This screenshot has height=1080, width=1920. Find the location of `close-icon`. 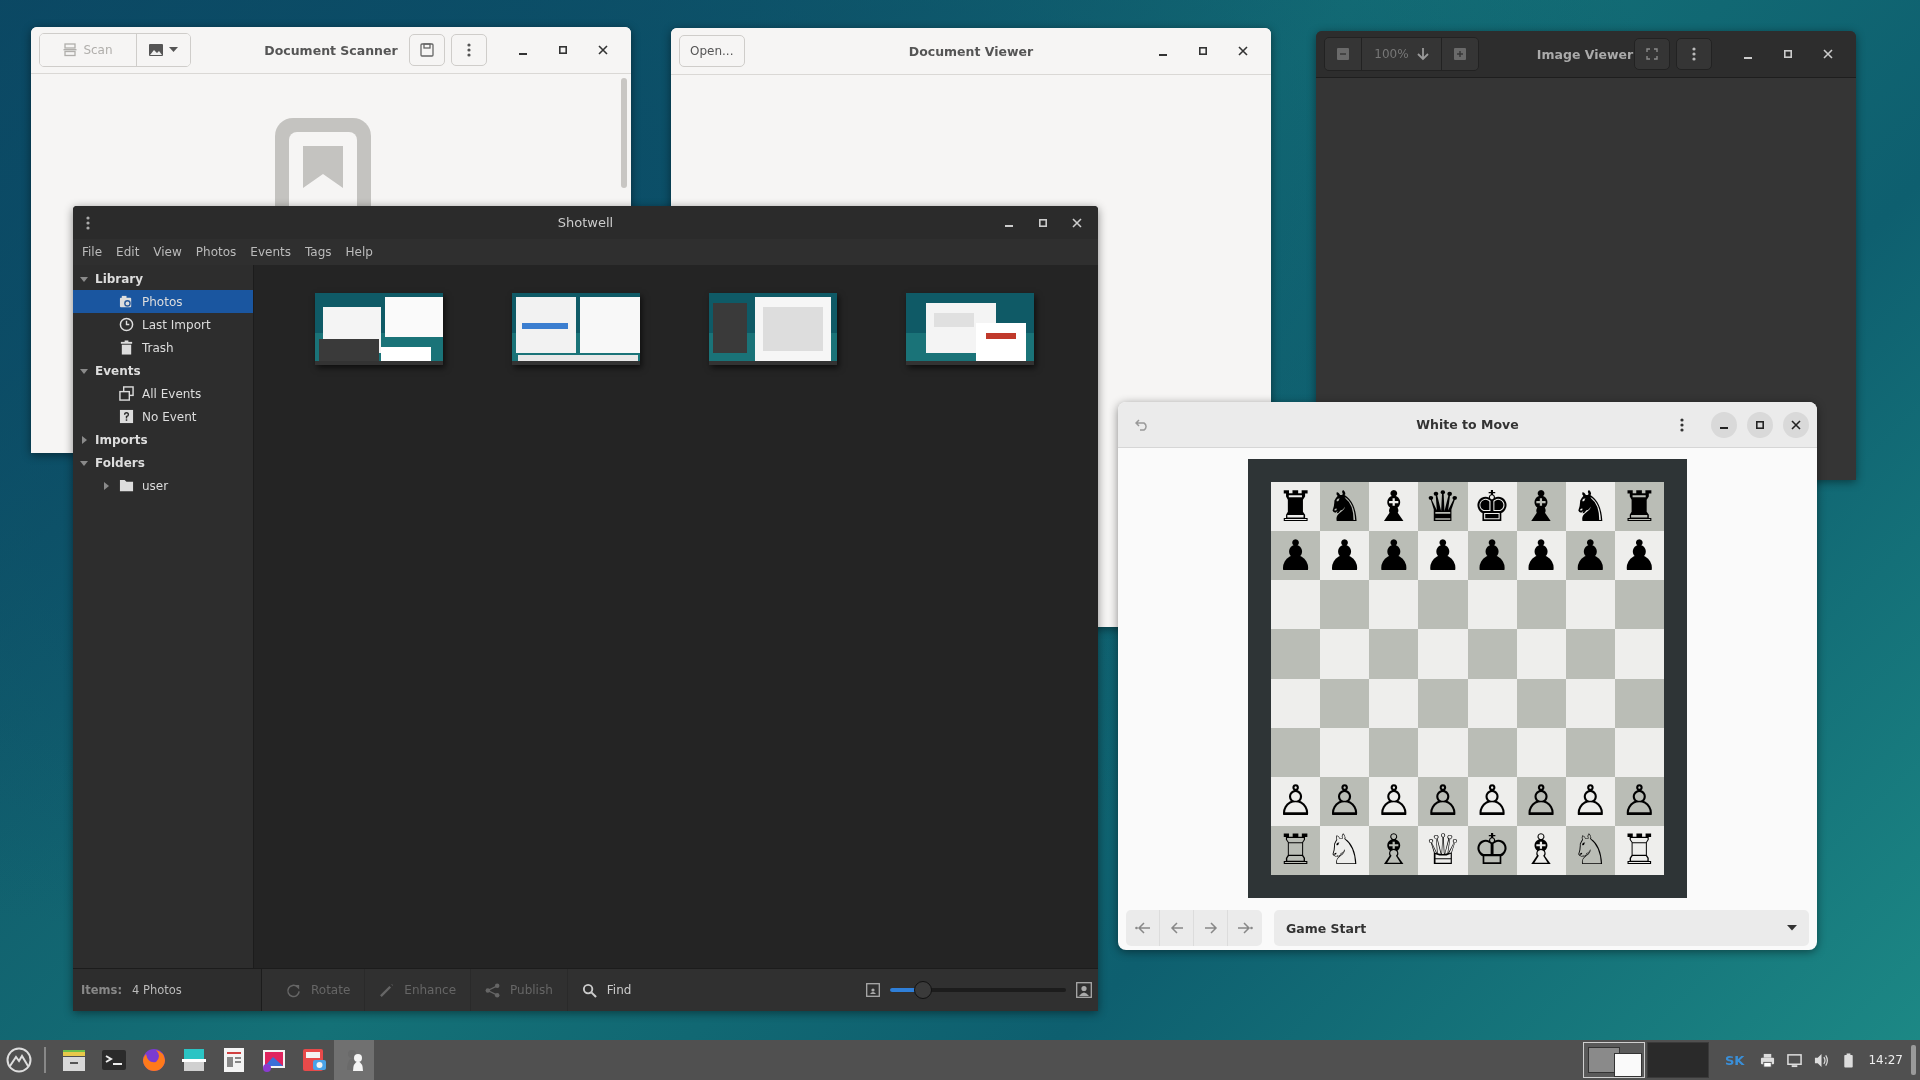

close-icon is located at coordinates (1796, 424).